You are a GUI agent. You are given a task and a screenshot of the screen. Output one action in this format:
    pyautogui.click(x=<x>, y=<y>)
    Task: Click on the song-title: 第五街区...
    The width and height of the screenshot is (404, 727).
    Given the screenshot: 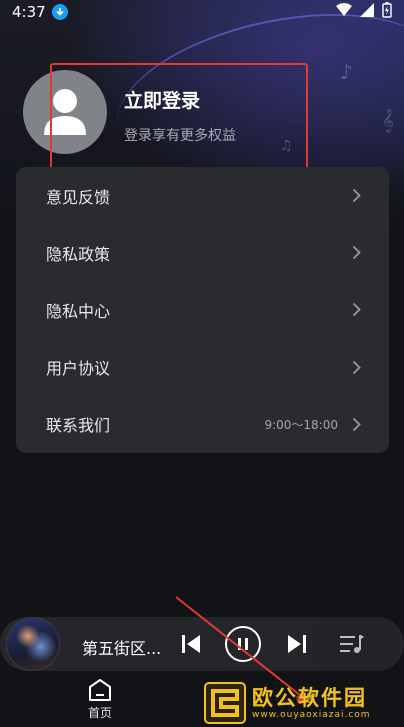 What is the action you would take?
    pyautogui.click(x=121, y=647)
    